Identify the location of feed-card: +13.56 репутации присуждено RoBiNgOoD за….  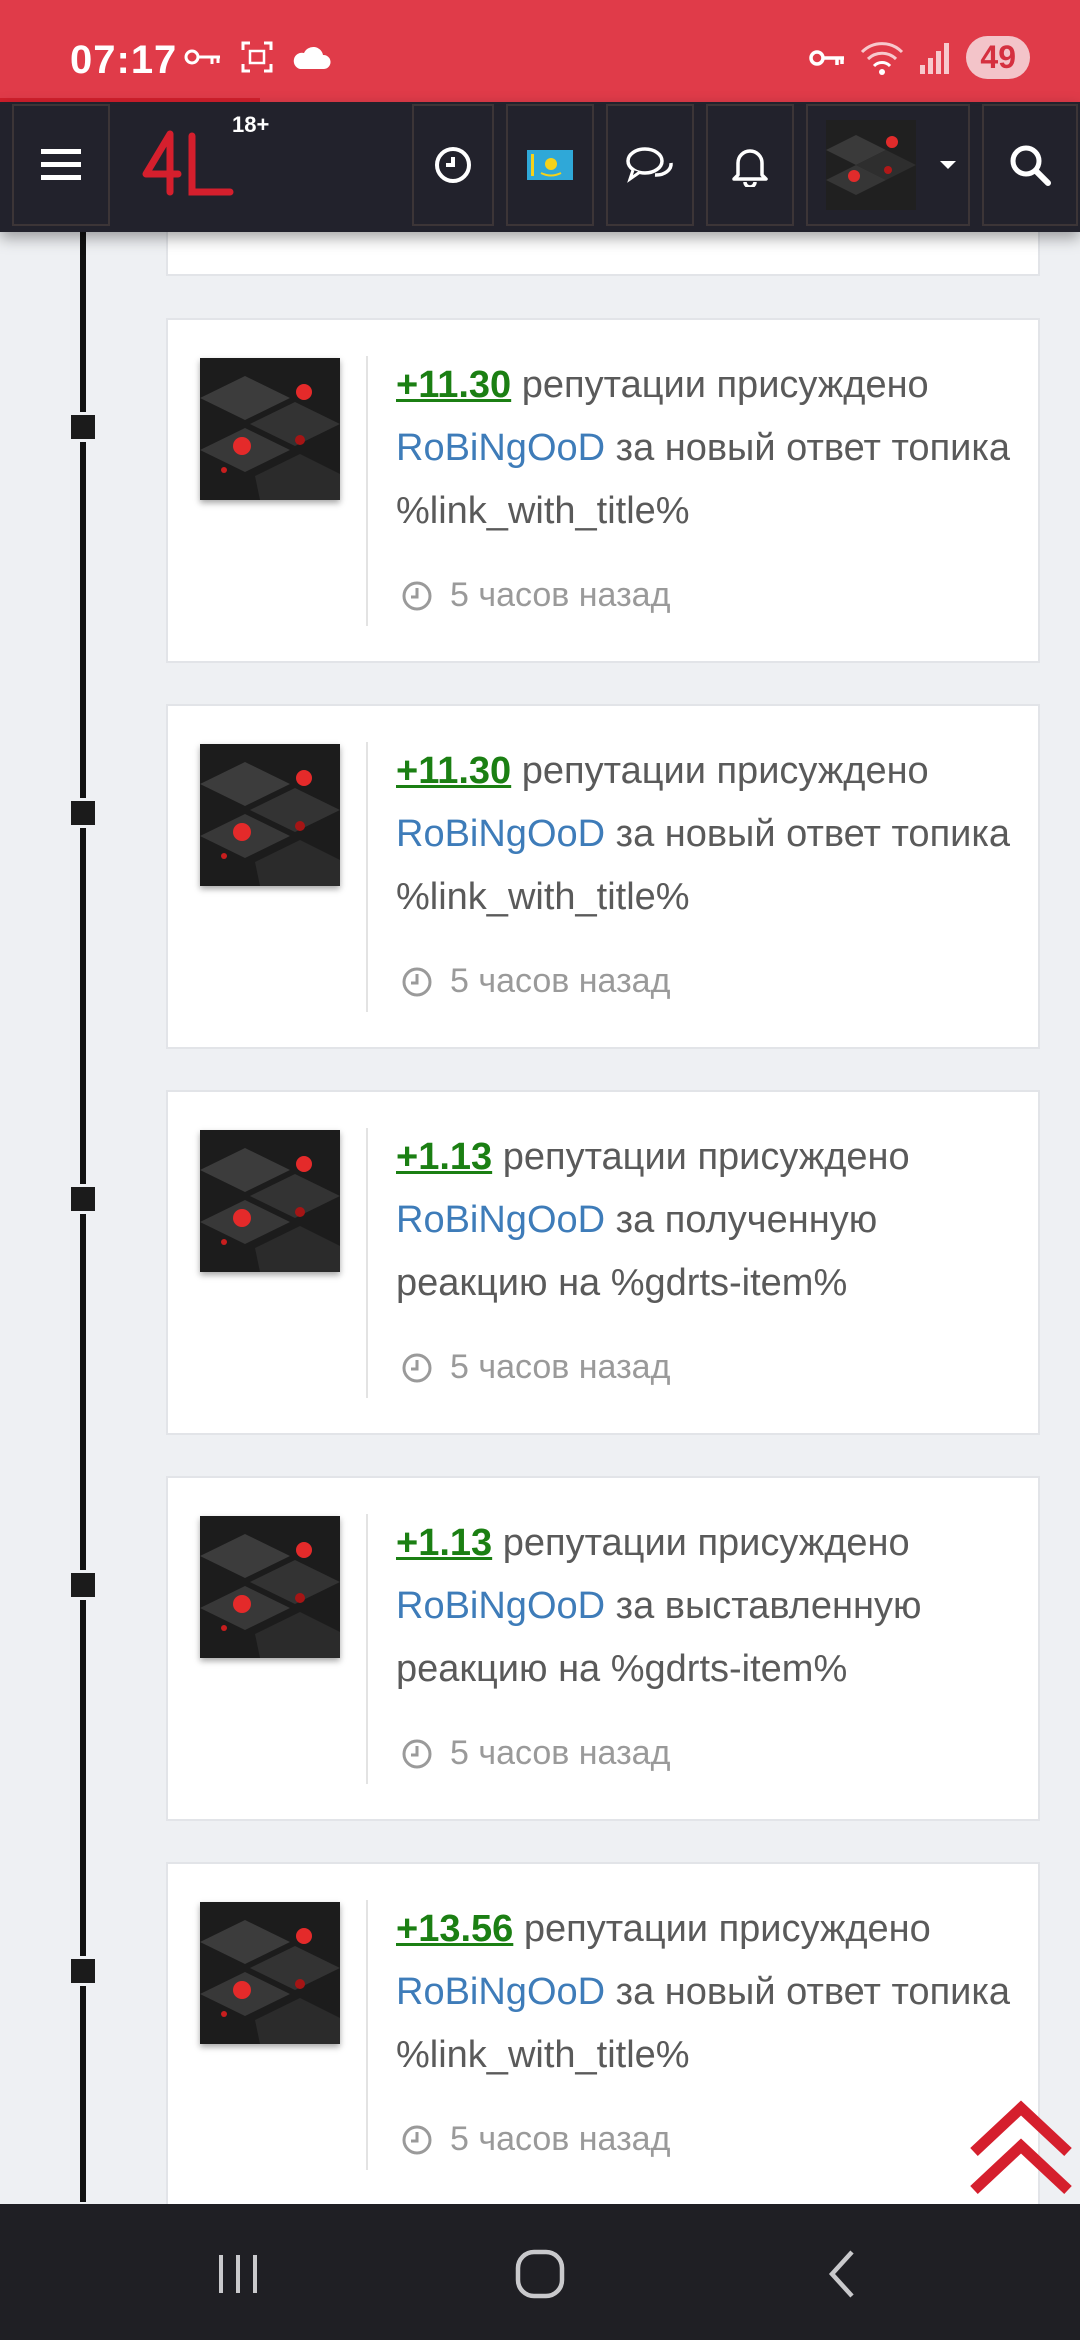
(603, 2034).